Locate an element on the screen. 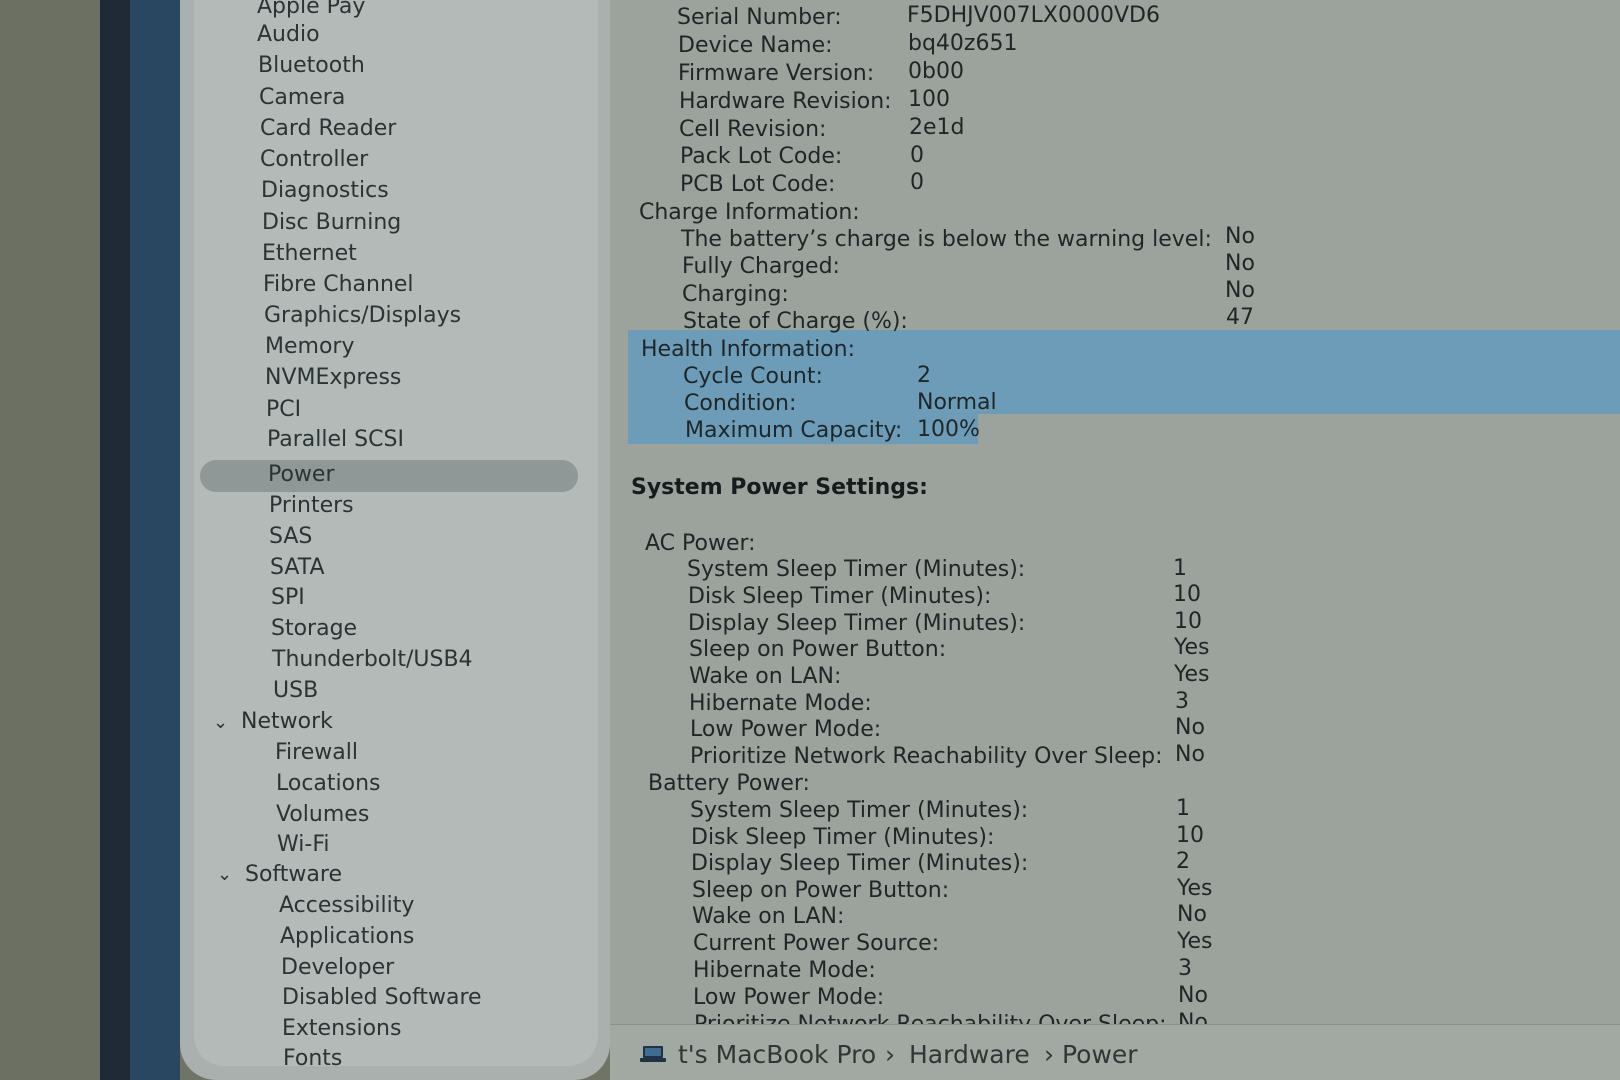 Image resolution: width=1620 pixels, height=1080 pixels. sidebar-group-software: Software is located at coordinates (293, 875).